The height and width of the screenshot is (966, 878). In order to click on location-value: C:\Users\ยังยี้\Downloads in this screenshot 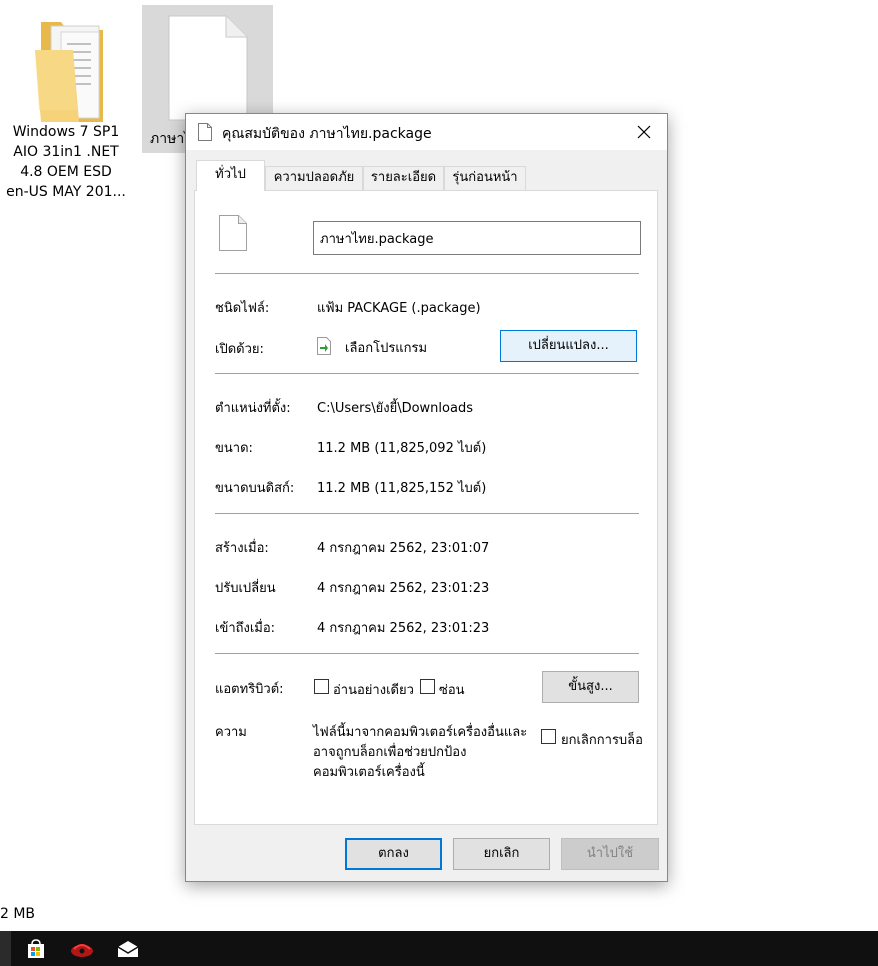, I will do `click(395, 408)`.